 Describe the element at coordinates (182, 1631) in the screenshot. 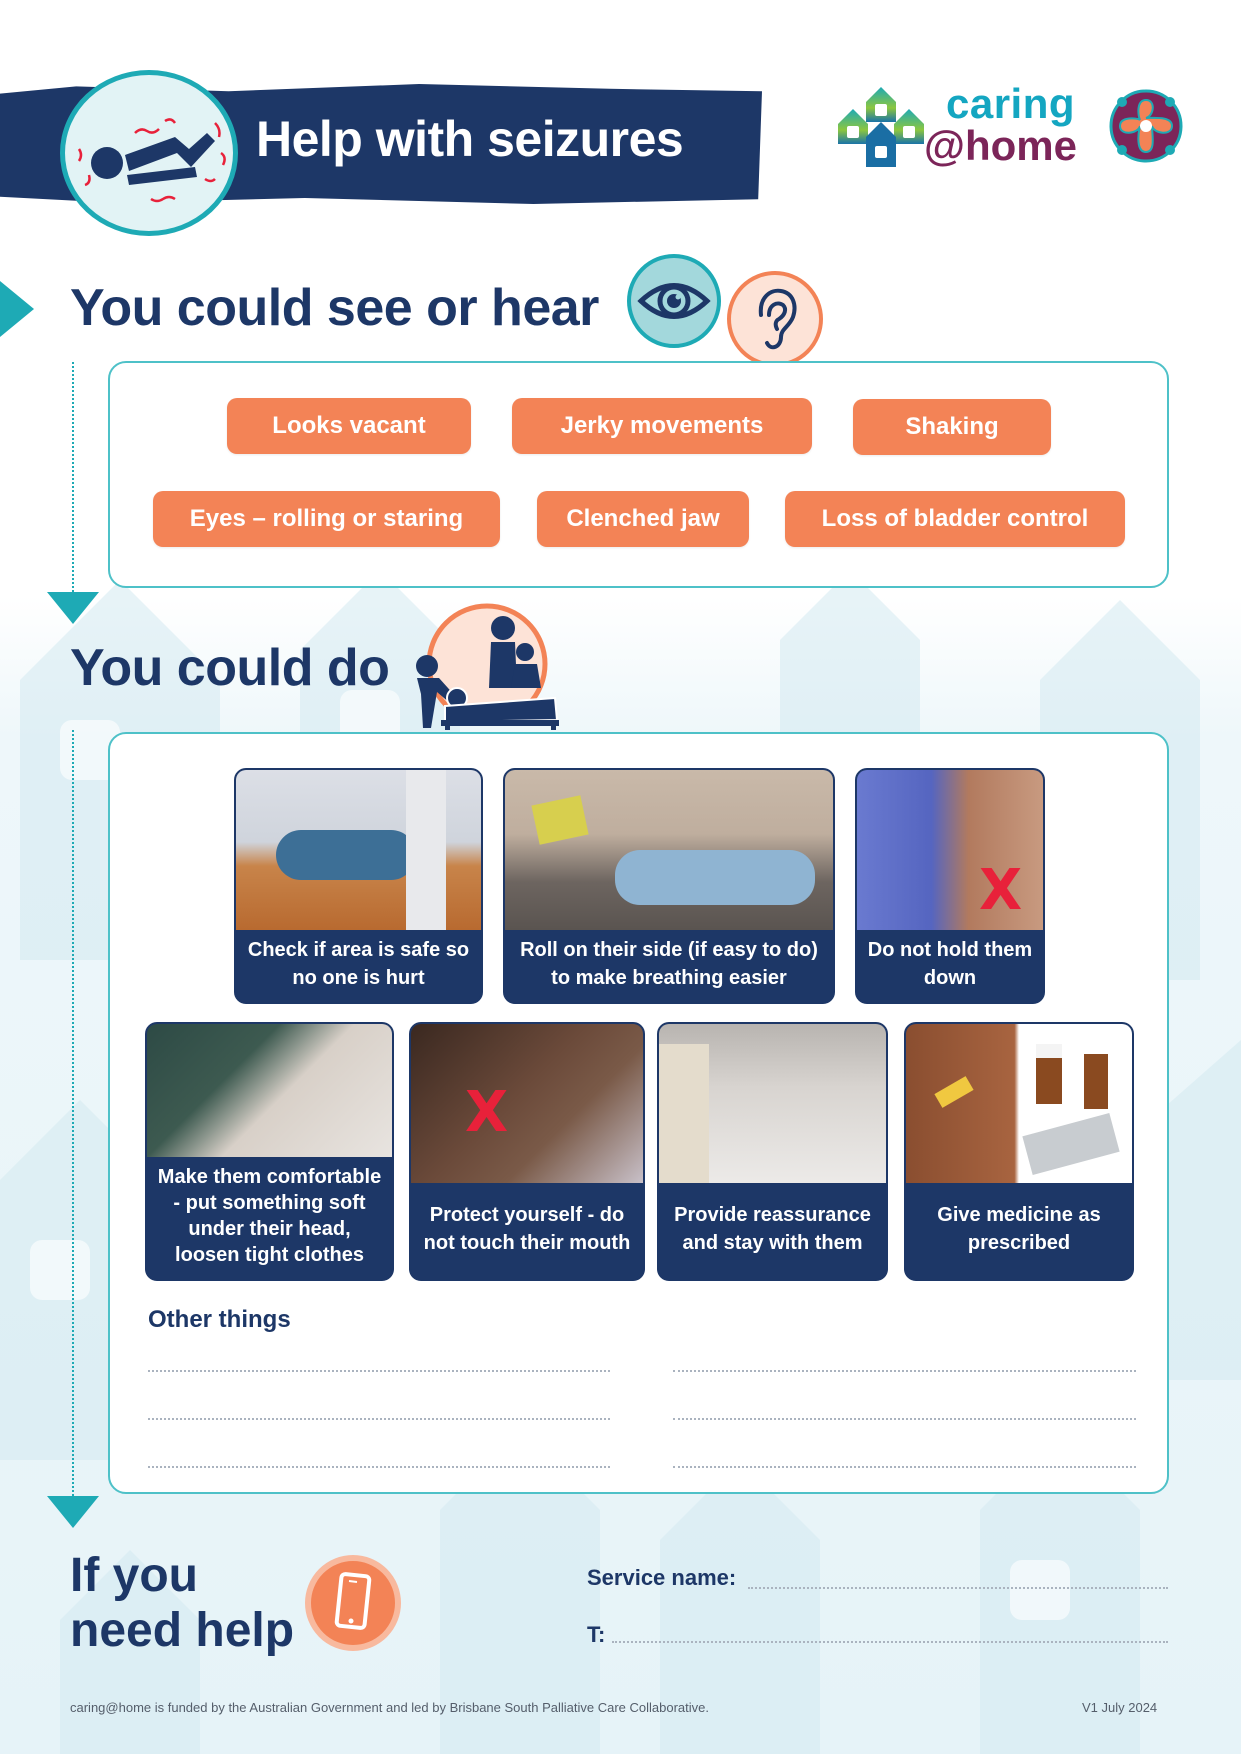

I see `need-help-heading-line2: need help` at that location.